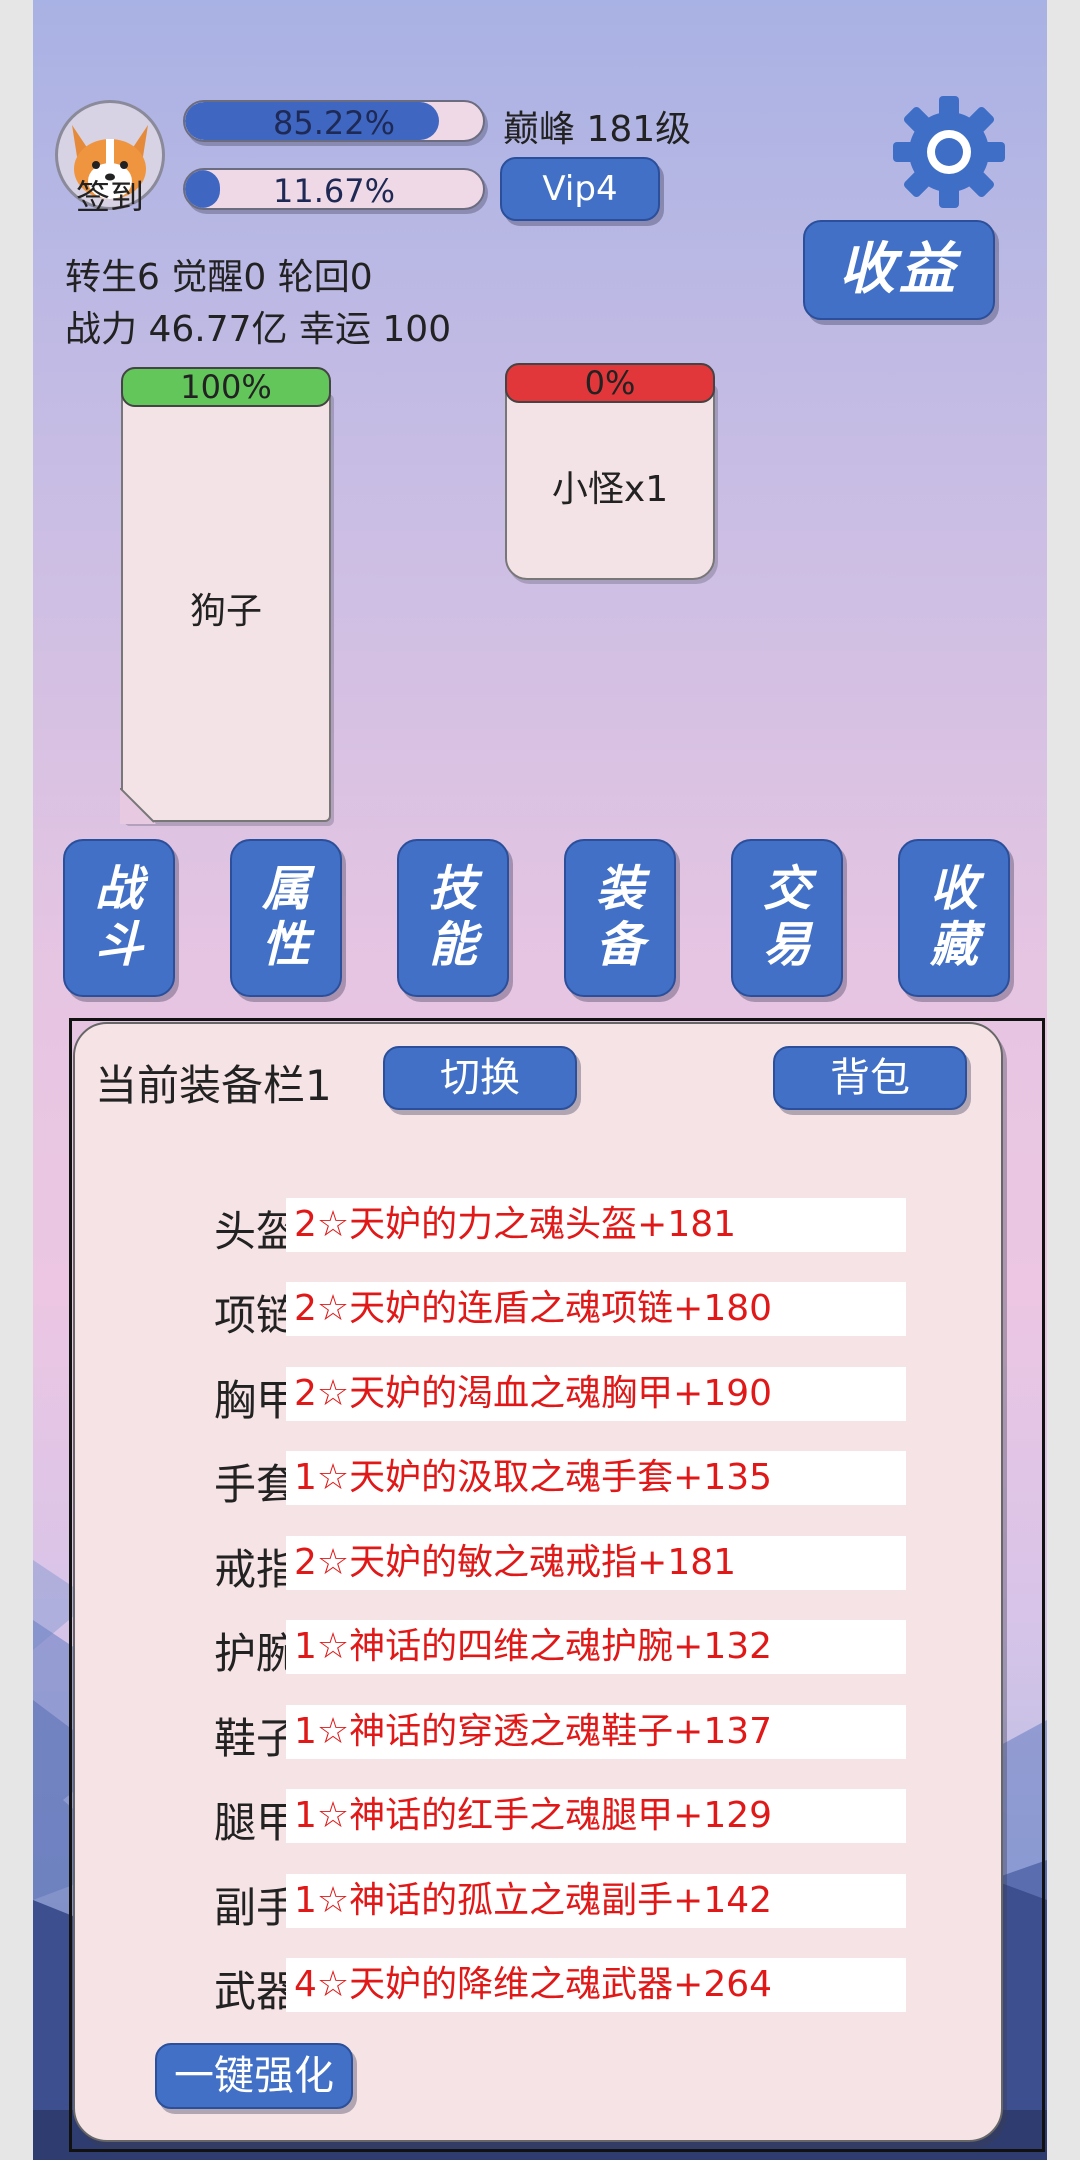  What do you see at coordinates (255, 1738) in the screenshot?
I see `slot-label-shoes: 鞋子` at bounding box center [255, 1738].